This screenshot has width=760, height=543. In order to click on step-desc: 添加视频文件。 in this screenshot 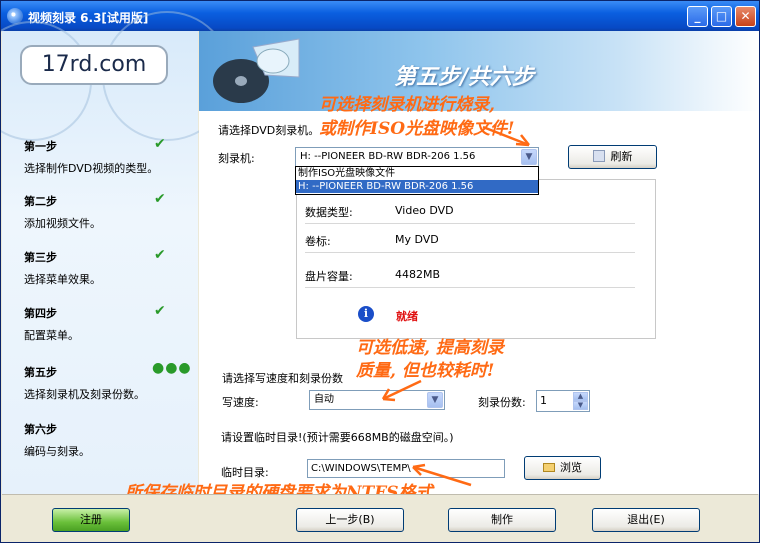, I will do `click(62, 223)`.